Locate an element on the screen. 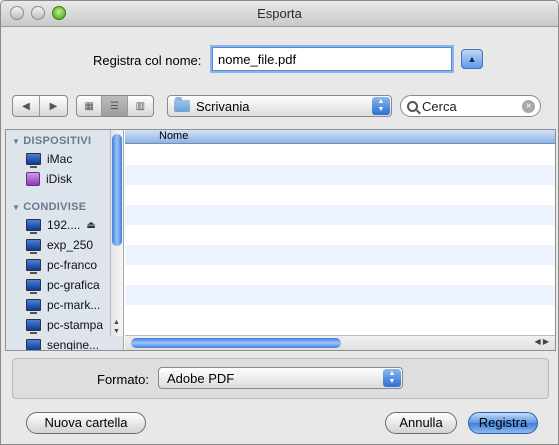 This screenshot has width=559, height=445. sidebar-item-idisk: iDisk is located at coordinates (66, 179).